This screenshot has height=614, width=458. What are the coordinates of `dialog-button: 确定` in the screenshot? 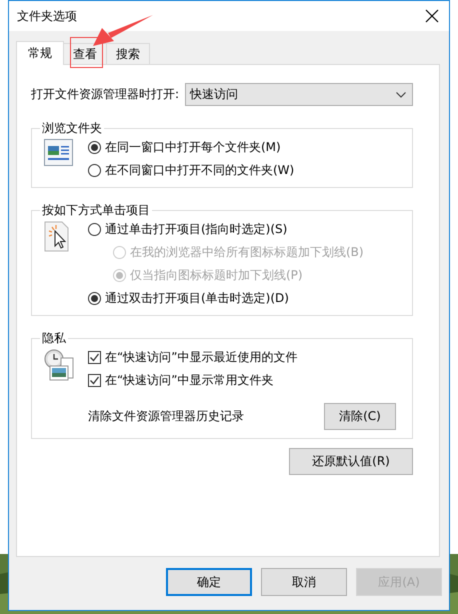 It's located at (209, 582).